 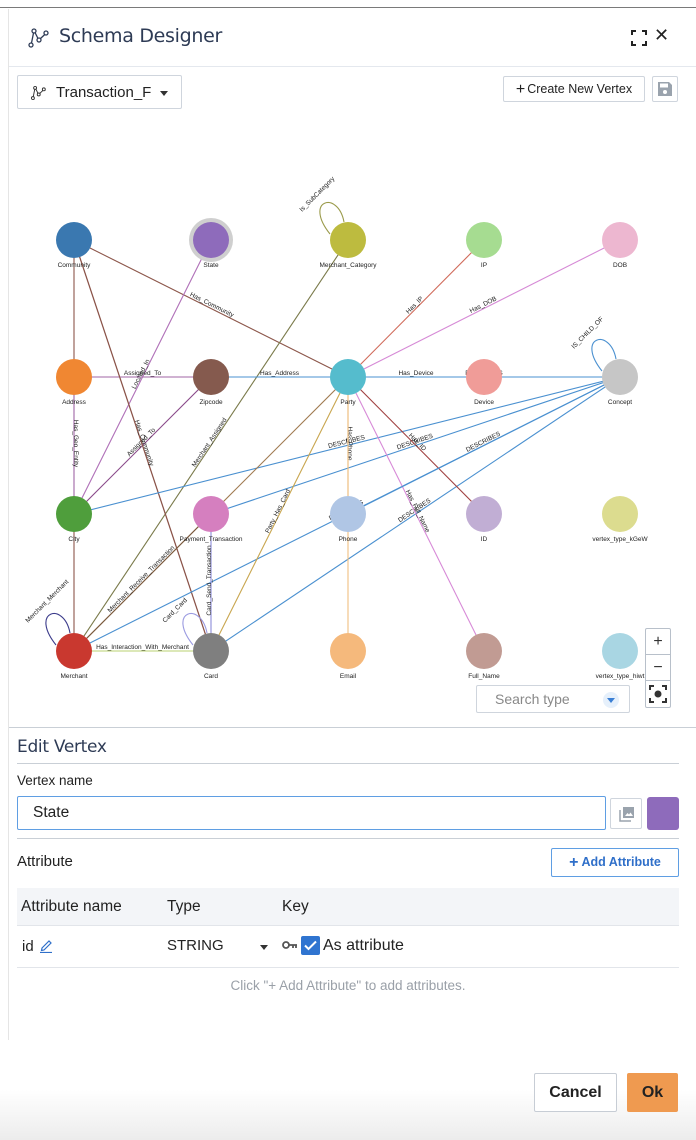 What do you see at coordinates (416, 445) in the screenshot?
I see `edge: Has_ID` at bounding box center [416, 445].